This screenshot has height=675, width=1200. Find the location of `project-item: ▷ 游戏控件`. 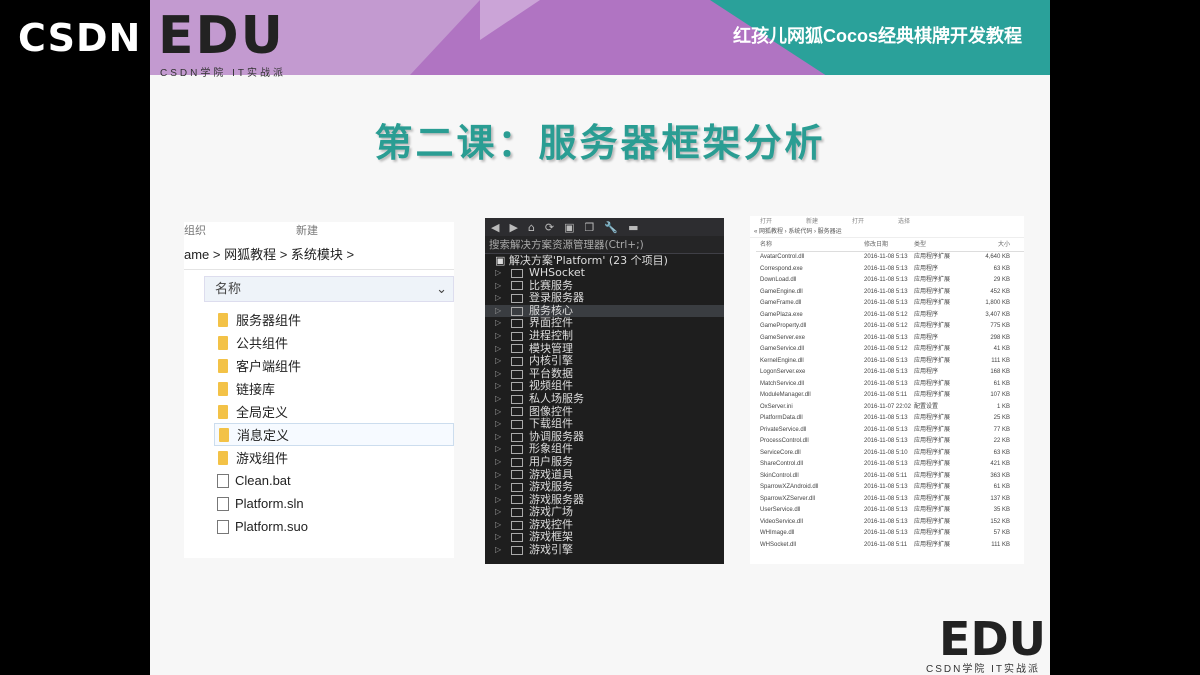

project-item: ▷ 游戏控件 is located at coordinates (604, 525).